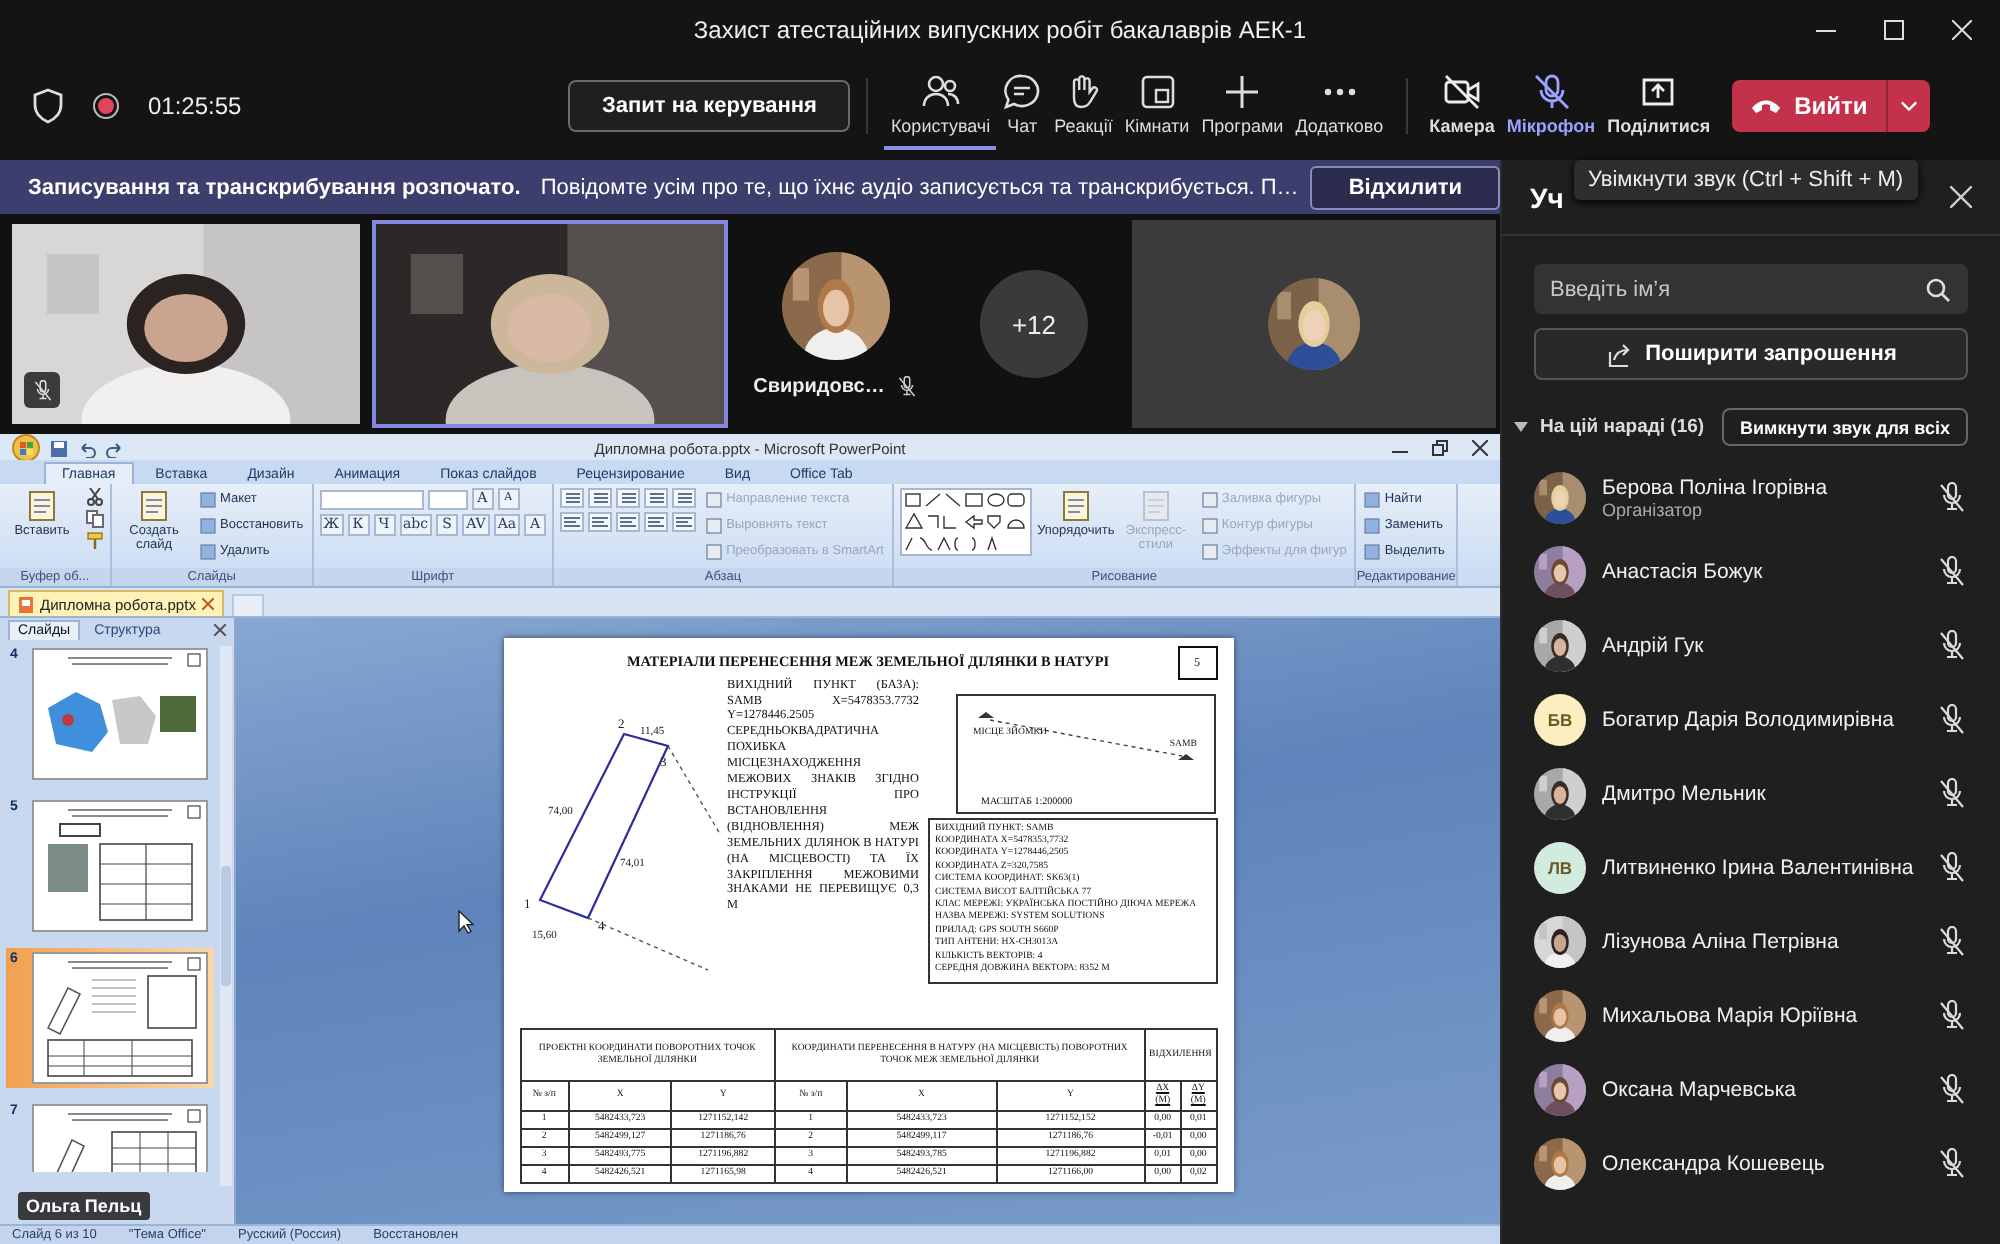 This screenshot has height=1244, width=2000. I want to click on leave-button: Вийти, so click(1809, 106).